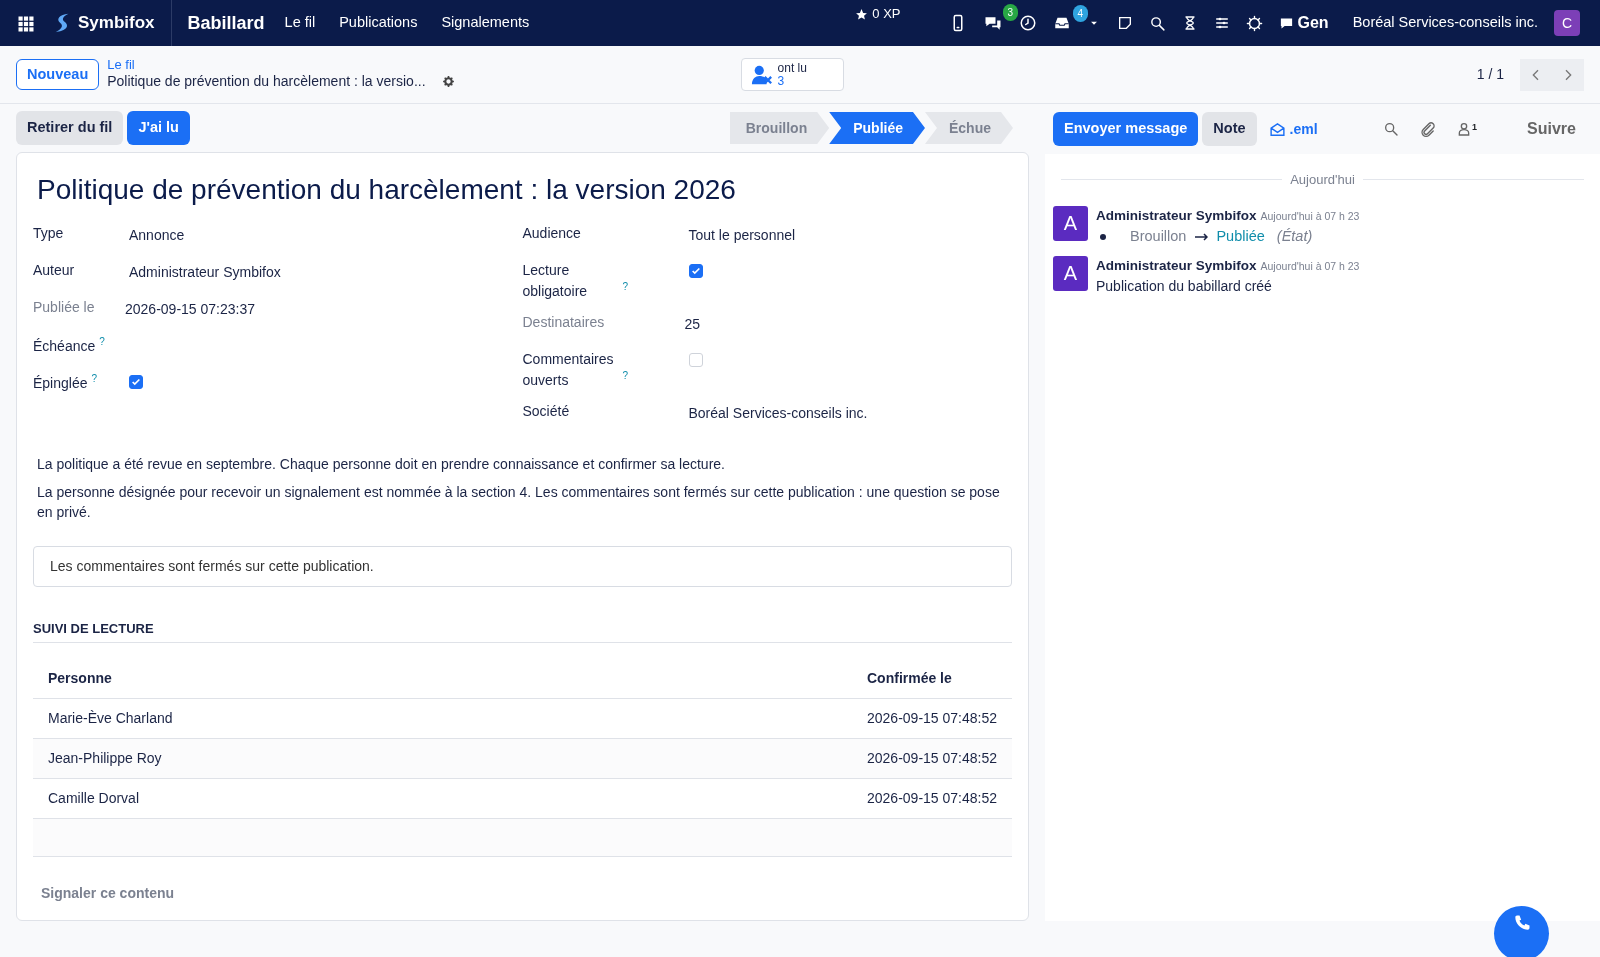 This screenshot has height=957, width=1600. I want to click on body-paragraph: La personne désignée pour recevoir un signalement est nommée à la section 4. Les commentaires sont fermés sur cette publication : une question se pose en privé., so click(519, 502).